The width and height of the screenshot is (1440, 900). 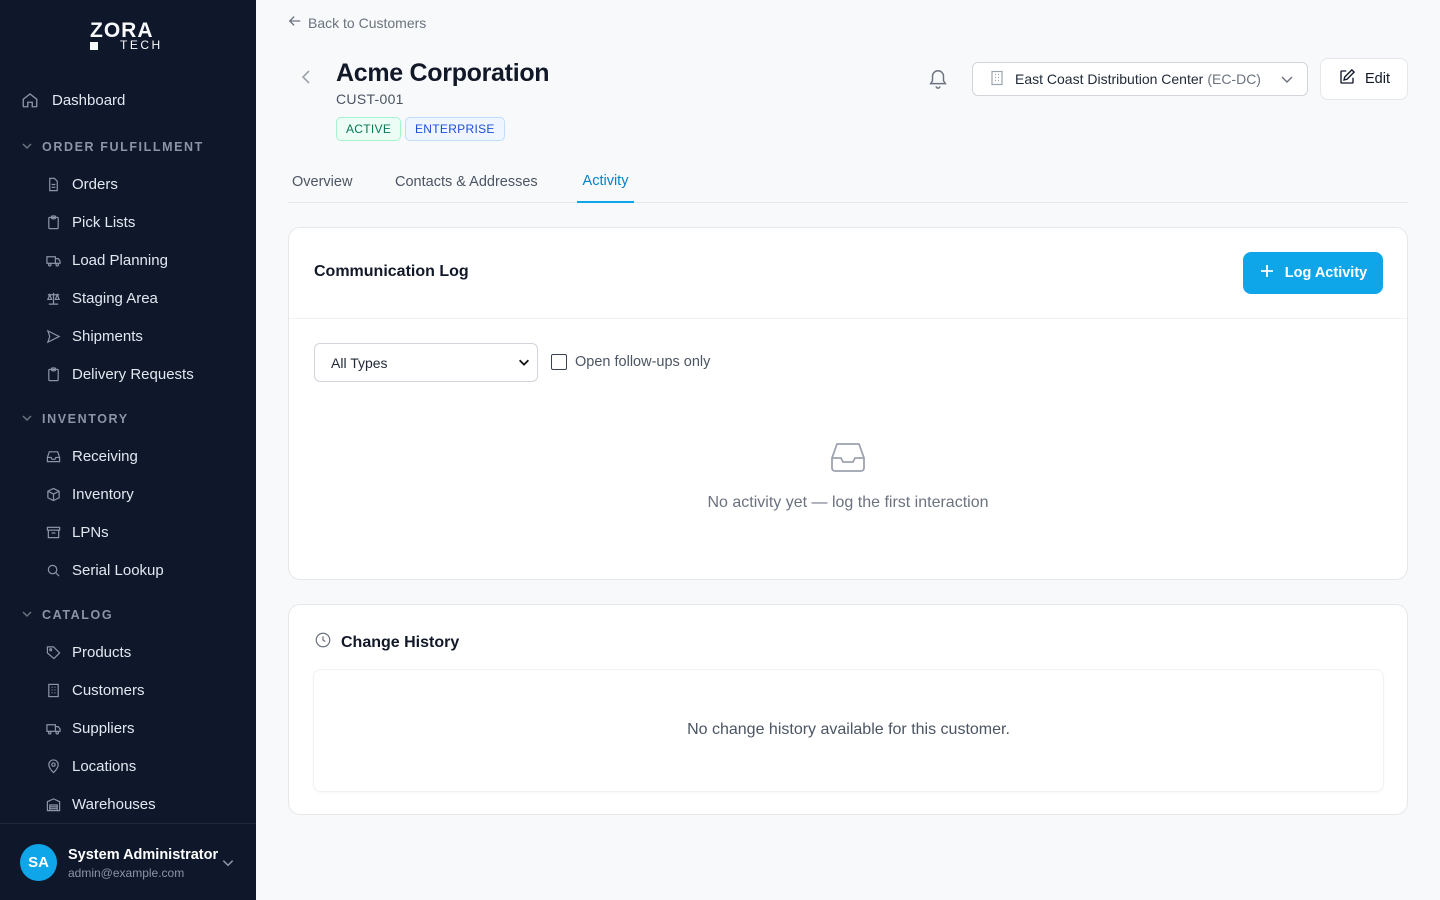 I want to click on user-name: System Administrator, so click(x=143, y=855).